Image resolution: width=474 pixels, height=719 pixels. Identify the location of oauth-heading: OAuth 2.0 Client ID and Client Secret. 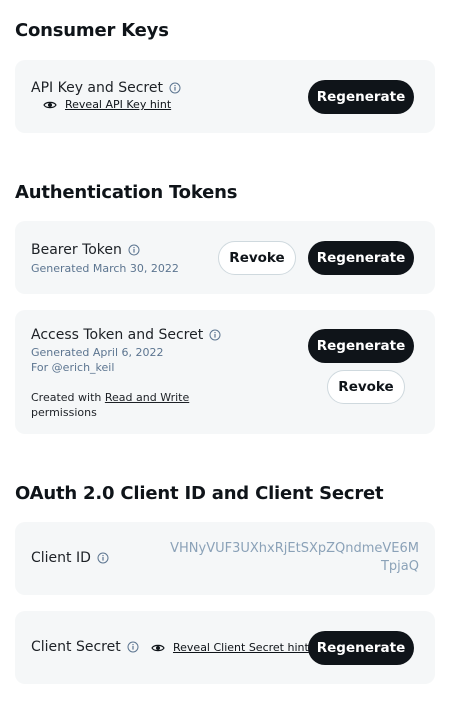
(199, 493).